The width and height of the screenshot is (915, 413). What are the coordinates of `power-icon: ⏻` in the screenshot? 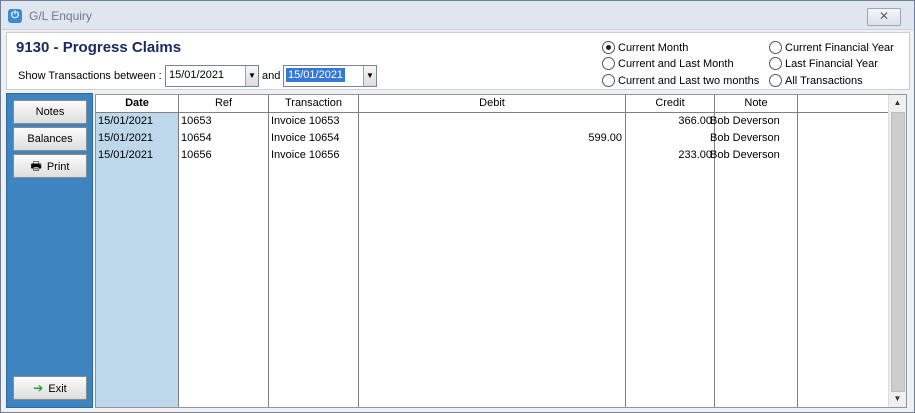 It's located at (15, 16).